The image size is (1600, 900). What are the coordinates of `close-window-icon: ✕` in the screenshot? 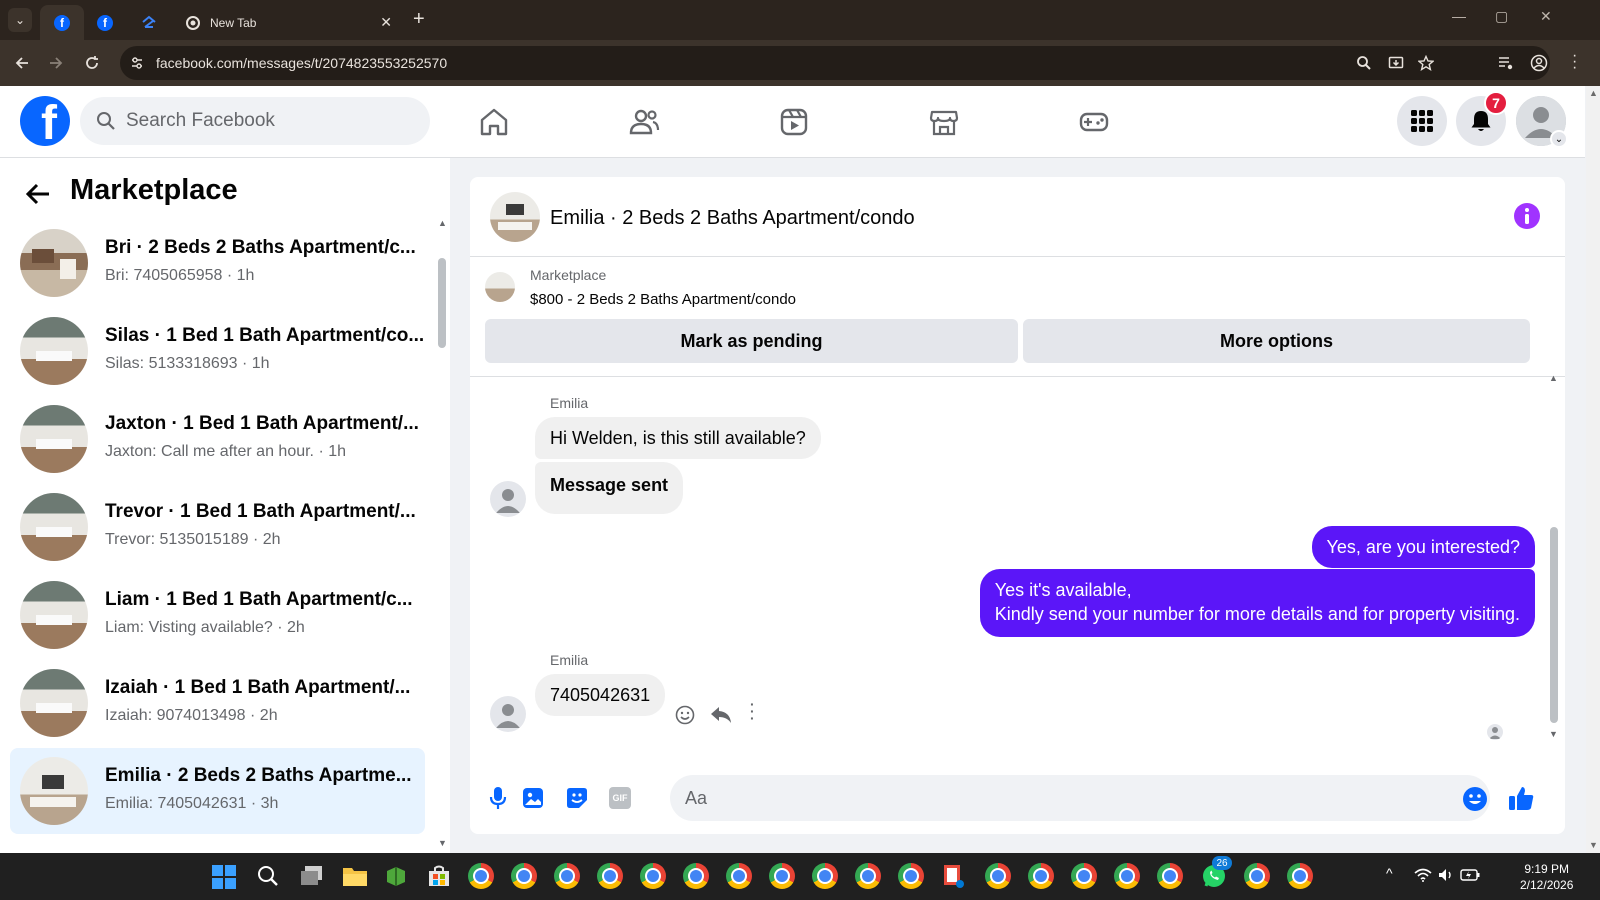 It's located at (1546, 16).